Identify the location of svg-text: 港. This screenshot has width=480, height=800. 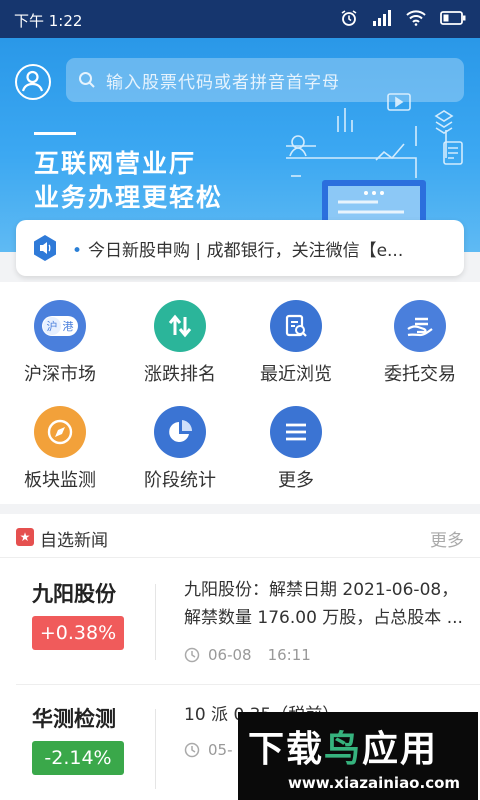
(68, 326).